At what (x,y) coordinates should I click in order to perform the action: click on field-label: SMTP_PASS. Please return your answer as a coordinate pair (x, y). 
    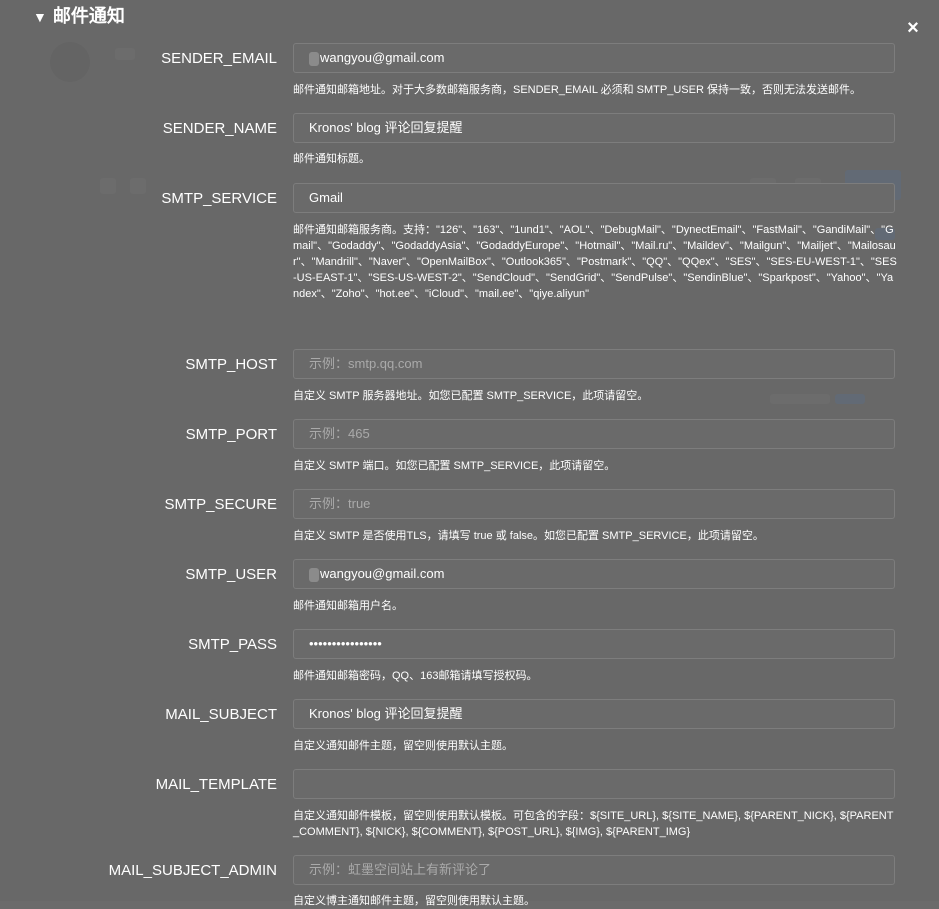
    Looking at the image, I should click on (232, 644).